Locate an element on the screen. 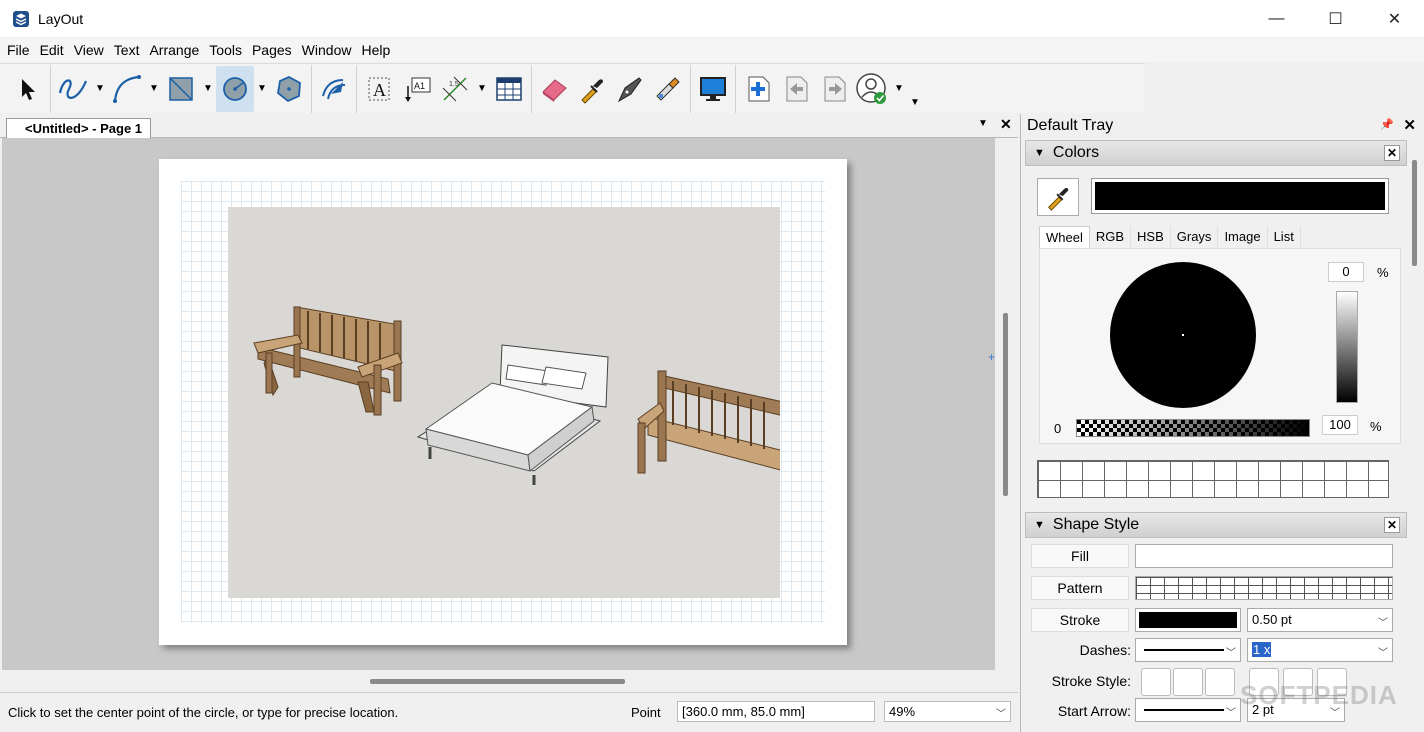 The height and width of the screenshot is (732, 1424). pin-icon: 📌 is located at coordinates (1387, 124).